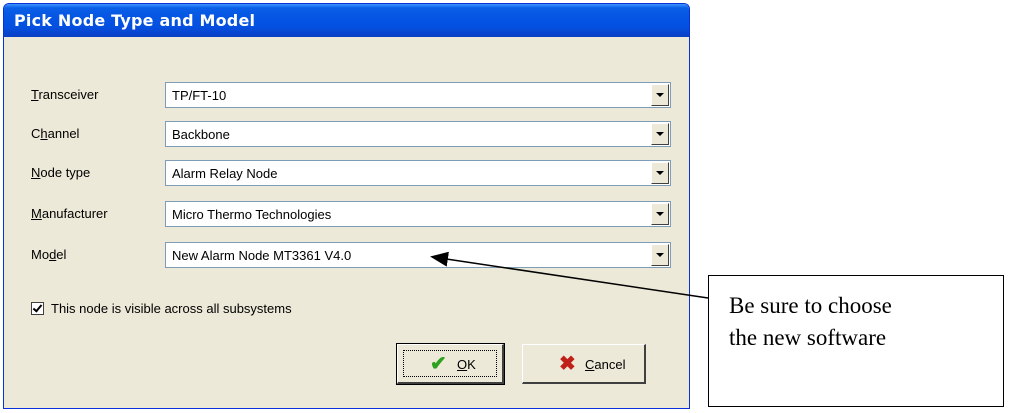 The height and width of the screenshot is (413, 1014). I want to click on callout-note: Be sure to choose the new software, so click(856, 341).